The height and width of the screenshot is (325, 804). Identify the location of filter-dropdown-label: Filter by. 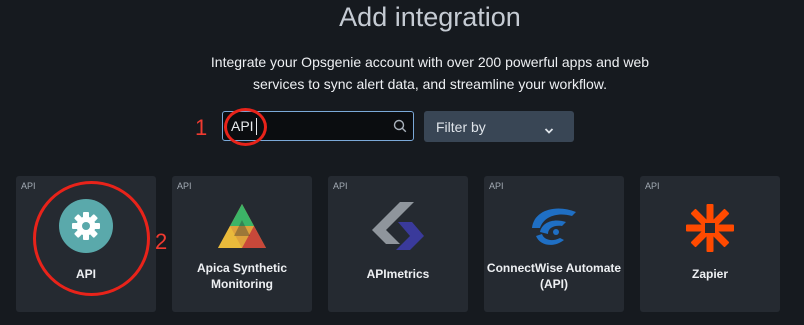
(461, 127).